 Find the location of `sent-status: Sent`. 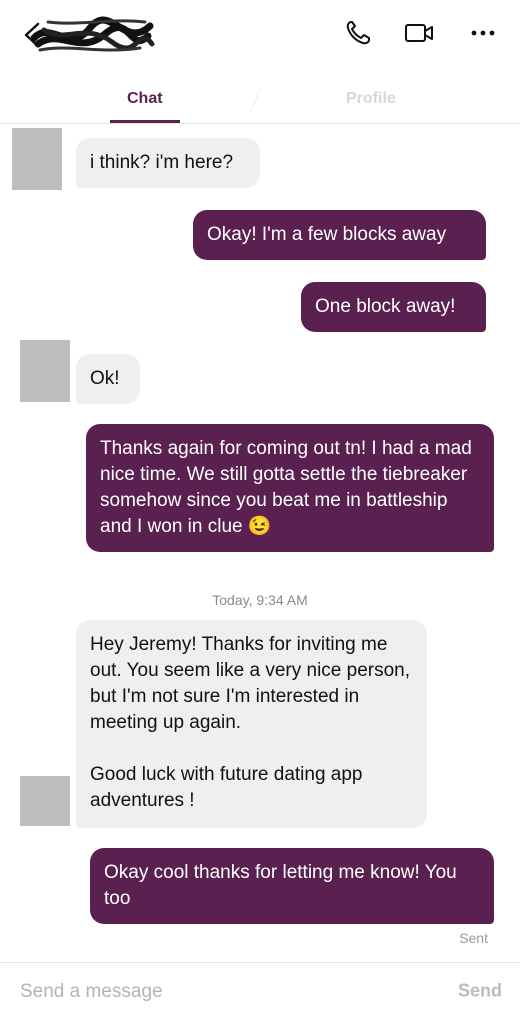

sent-status: Sent is located at coordinates (473, 938).